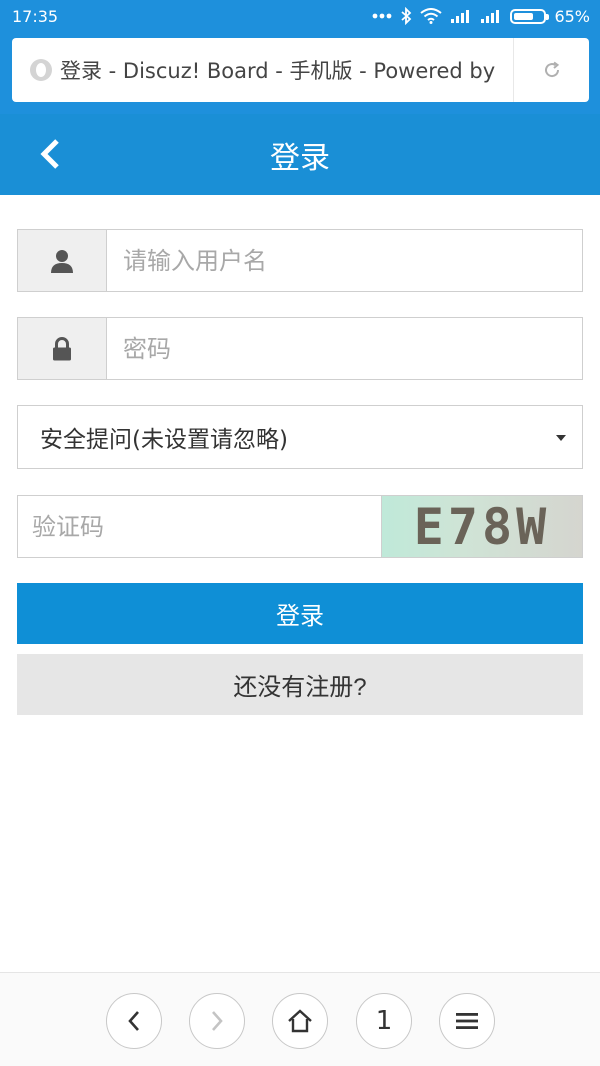 Image resolution: width=600 pixels, height=1066 pixels. I want to click on lock-icon, so click(62, 348).